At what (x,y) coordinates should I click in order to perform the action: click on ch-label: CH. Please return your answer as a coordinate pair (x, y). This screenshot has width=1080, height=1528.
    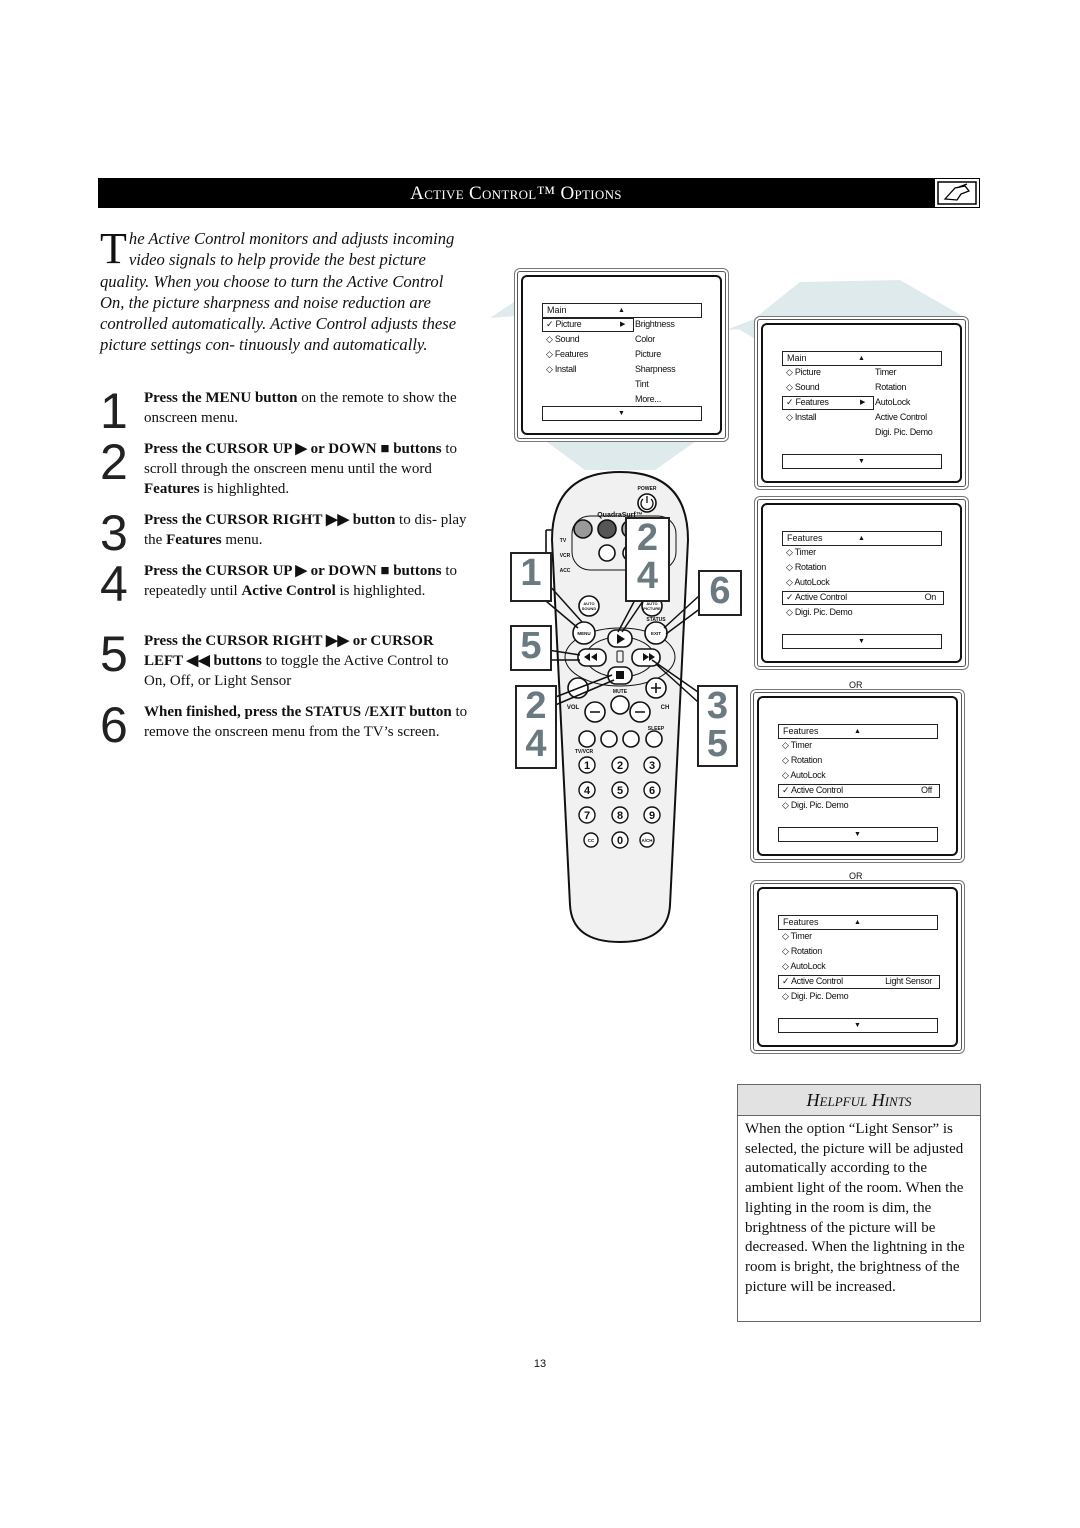
    Looking at the image, I should click on (665, 708).